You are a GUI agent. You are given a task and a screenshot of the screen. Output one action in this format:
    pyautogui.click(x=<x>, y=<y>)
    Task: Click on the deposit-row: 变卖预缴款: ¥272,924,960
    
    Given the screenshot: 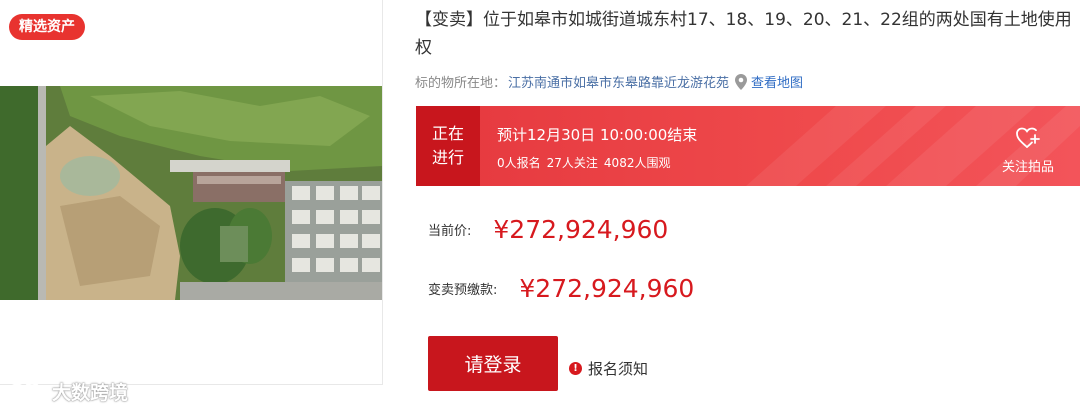 What is the action you would take?
    pyautogui.click(x=561, y=288)
    